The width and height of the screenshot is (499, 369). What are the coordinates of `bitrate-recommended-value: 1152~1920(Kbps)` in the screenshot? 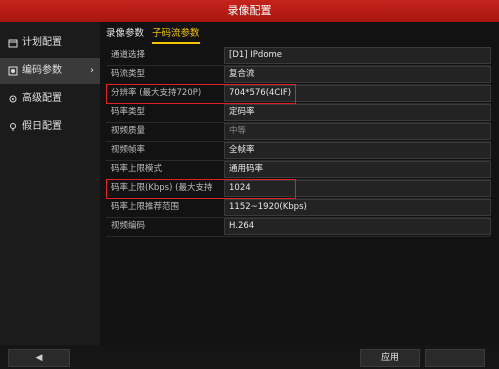 It's located at (357, 207).